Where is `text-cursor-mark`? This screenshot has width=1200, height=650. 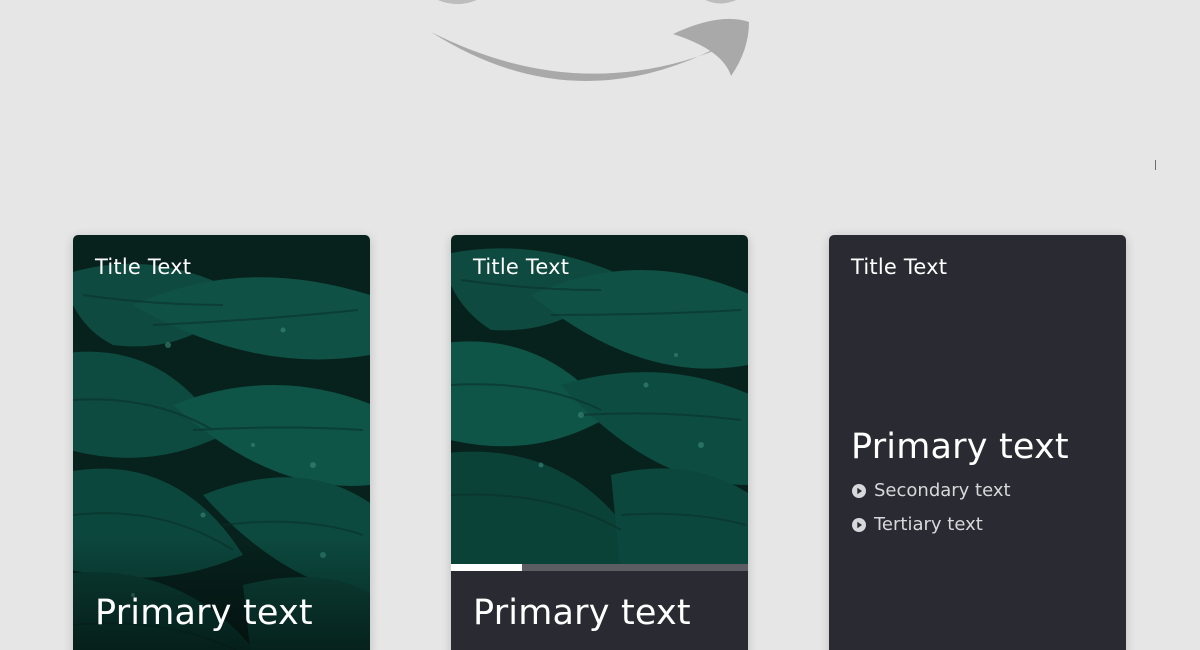
text-cursor-mark is located at coordinates (1155, 165).